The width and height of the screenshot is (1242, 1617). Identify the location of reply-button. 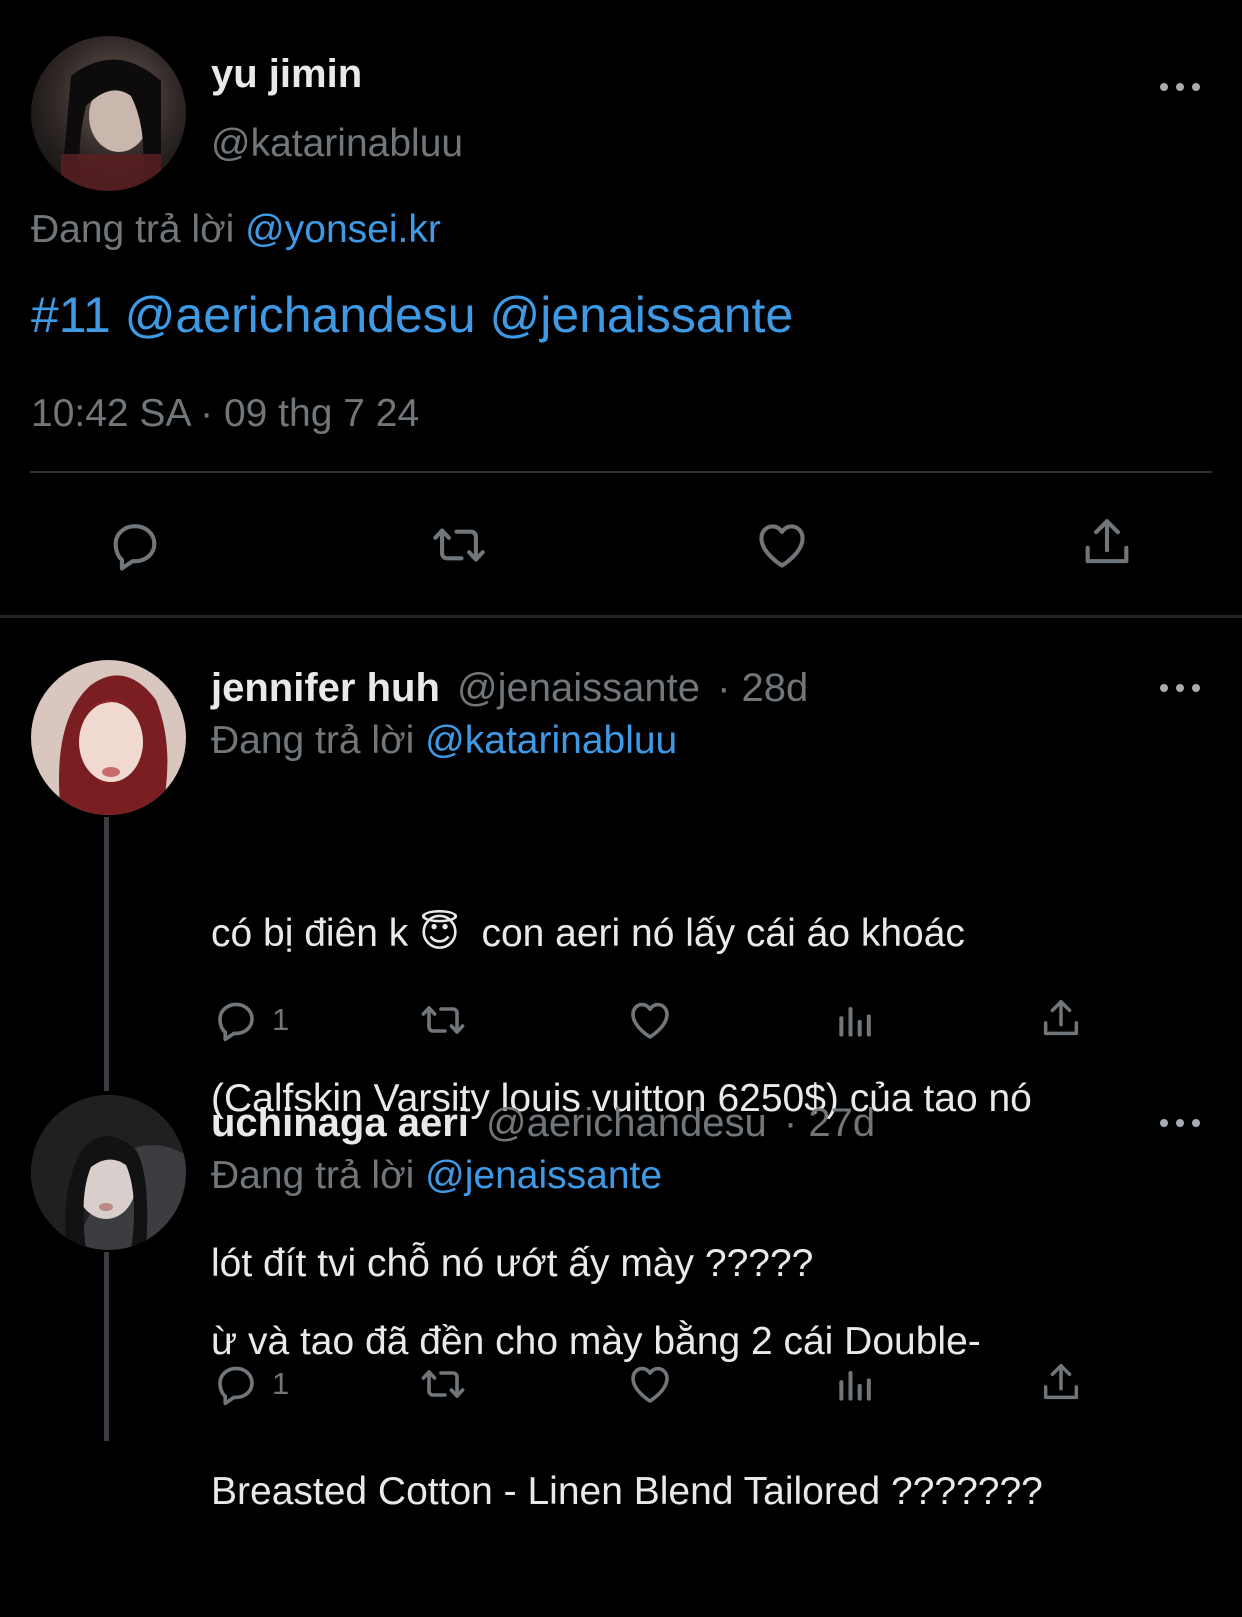
(135, 545).